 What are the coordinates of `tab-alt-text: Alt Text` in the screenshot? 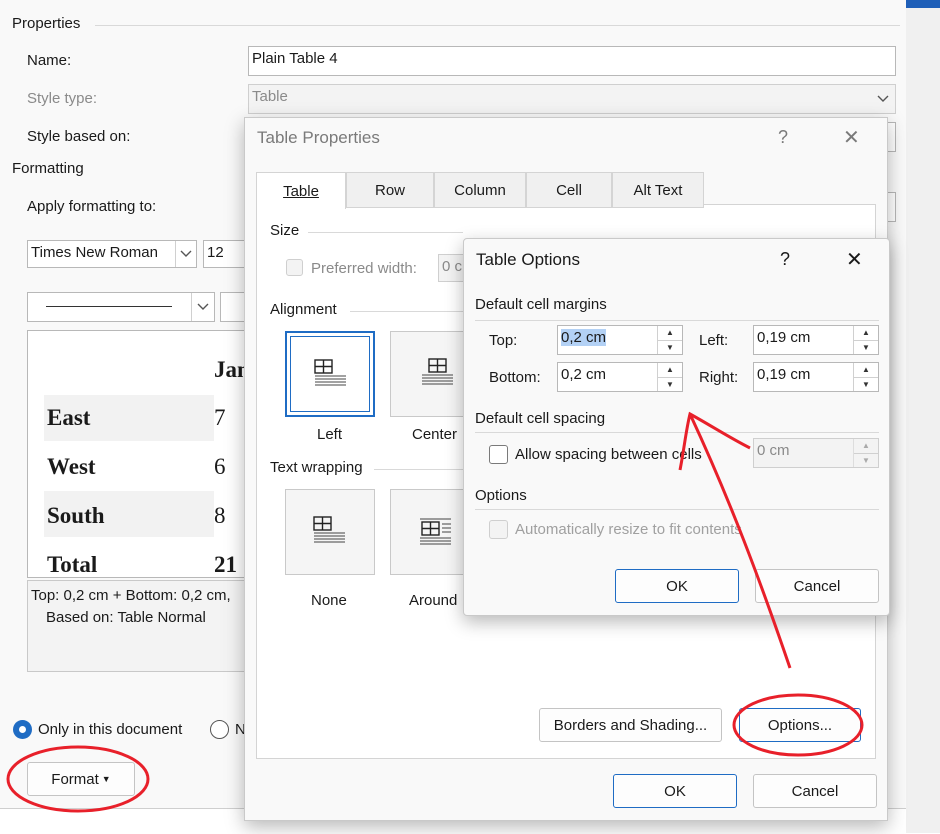 It's located at (658, 190).